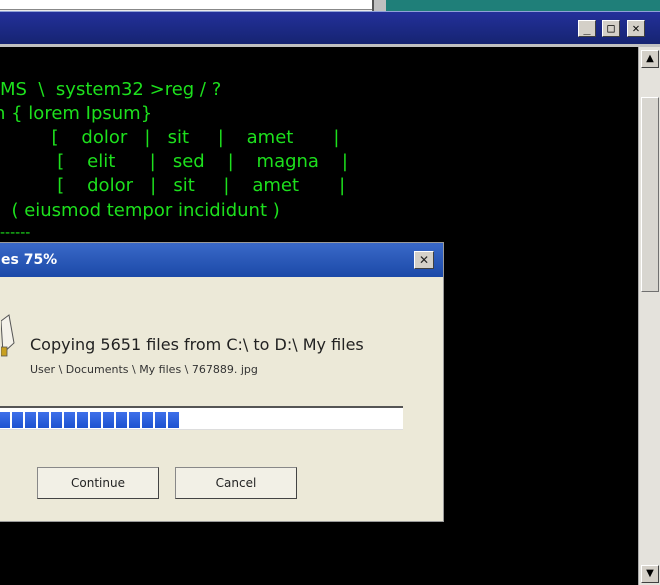 The height and width of the screenshot is (585, 660). I want to click on scroll-thumb, so click(650, 194).